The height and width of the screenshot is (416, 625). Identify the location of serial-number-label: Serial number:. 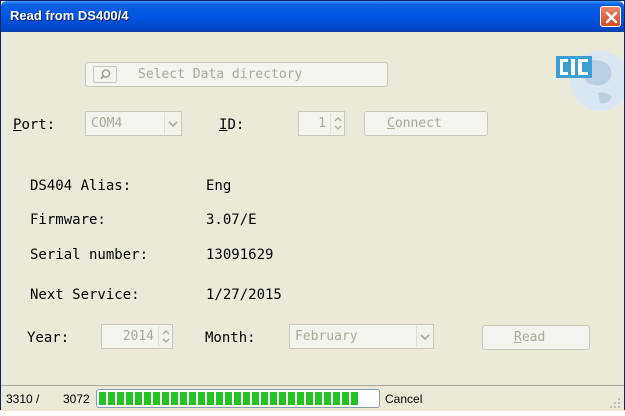
(89, 255).